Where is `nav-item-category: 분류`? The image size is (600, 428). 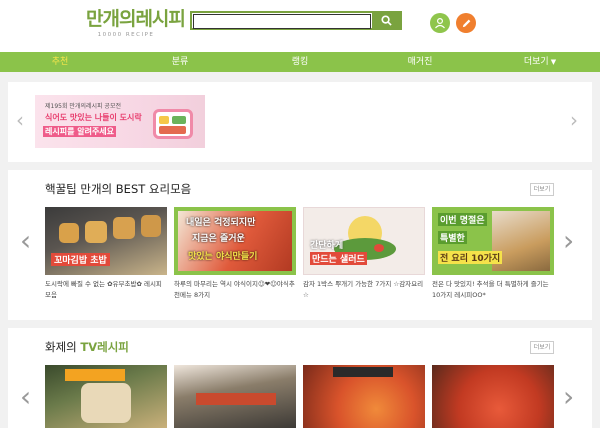
nav-item-category: 분류 is located at coordinates (180, 62).